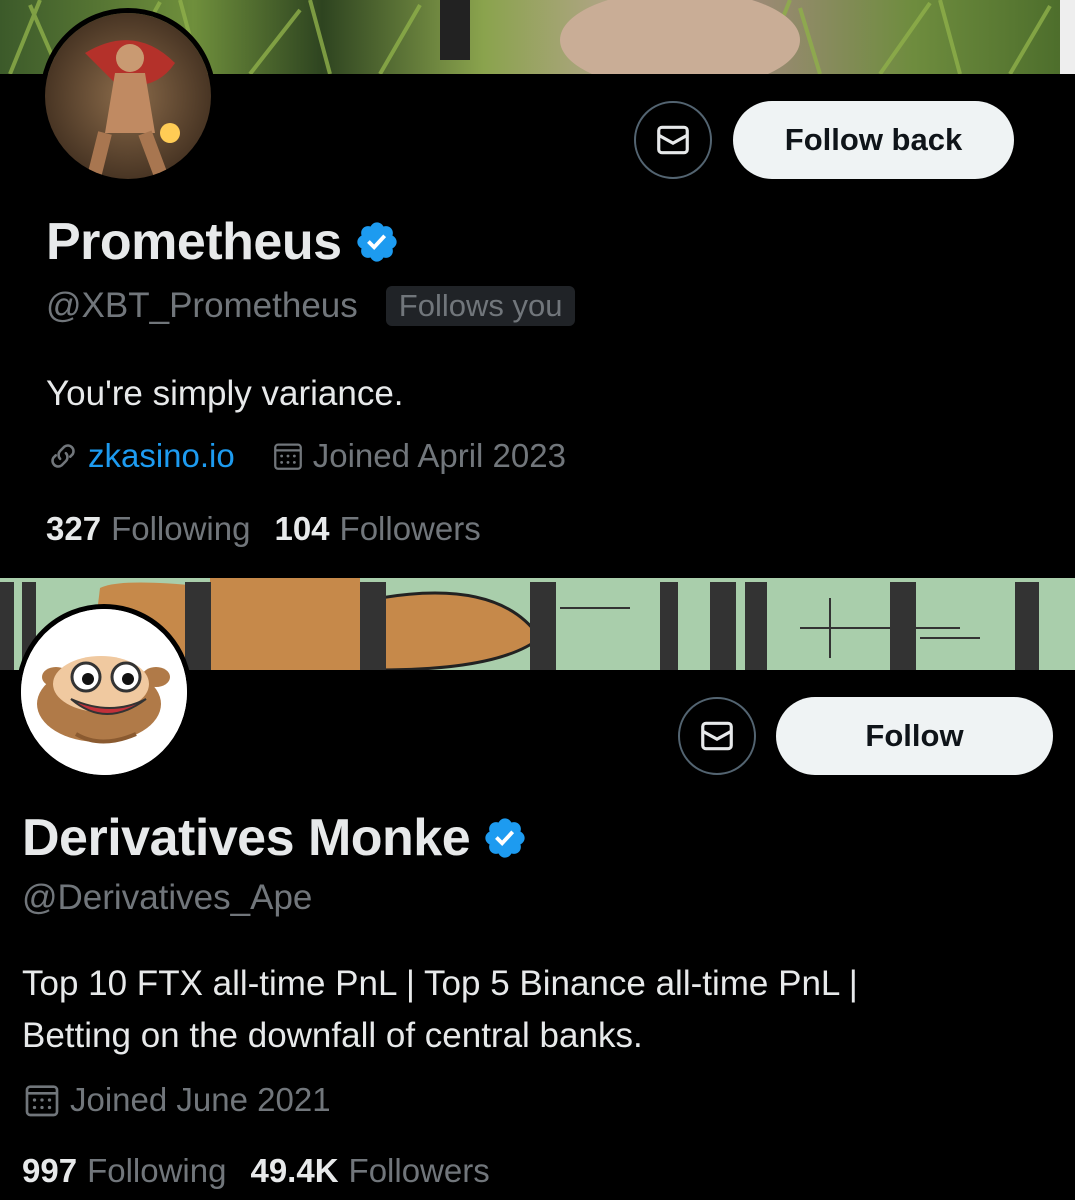  I want to click on handle-row: @Derivatives_Ape, so click(167, 898).